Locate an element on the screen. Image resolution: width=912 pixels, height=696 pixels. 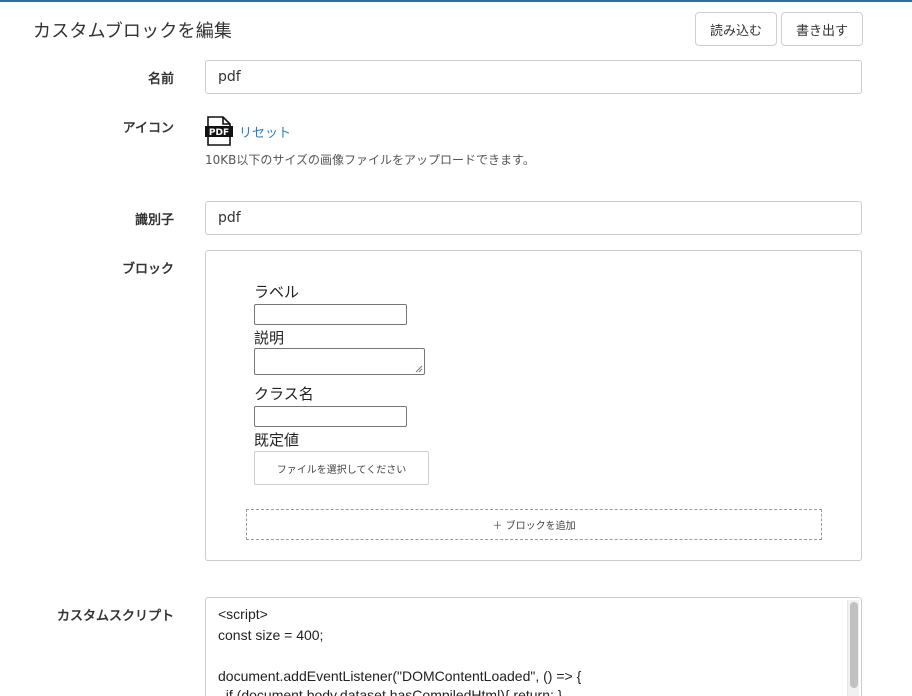
file-select-button: ファイルを選択してください is located at coordinates (341, 468).